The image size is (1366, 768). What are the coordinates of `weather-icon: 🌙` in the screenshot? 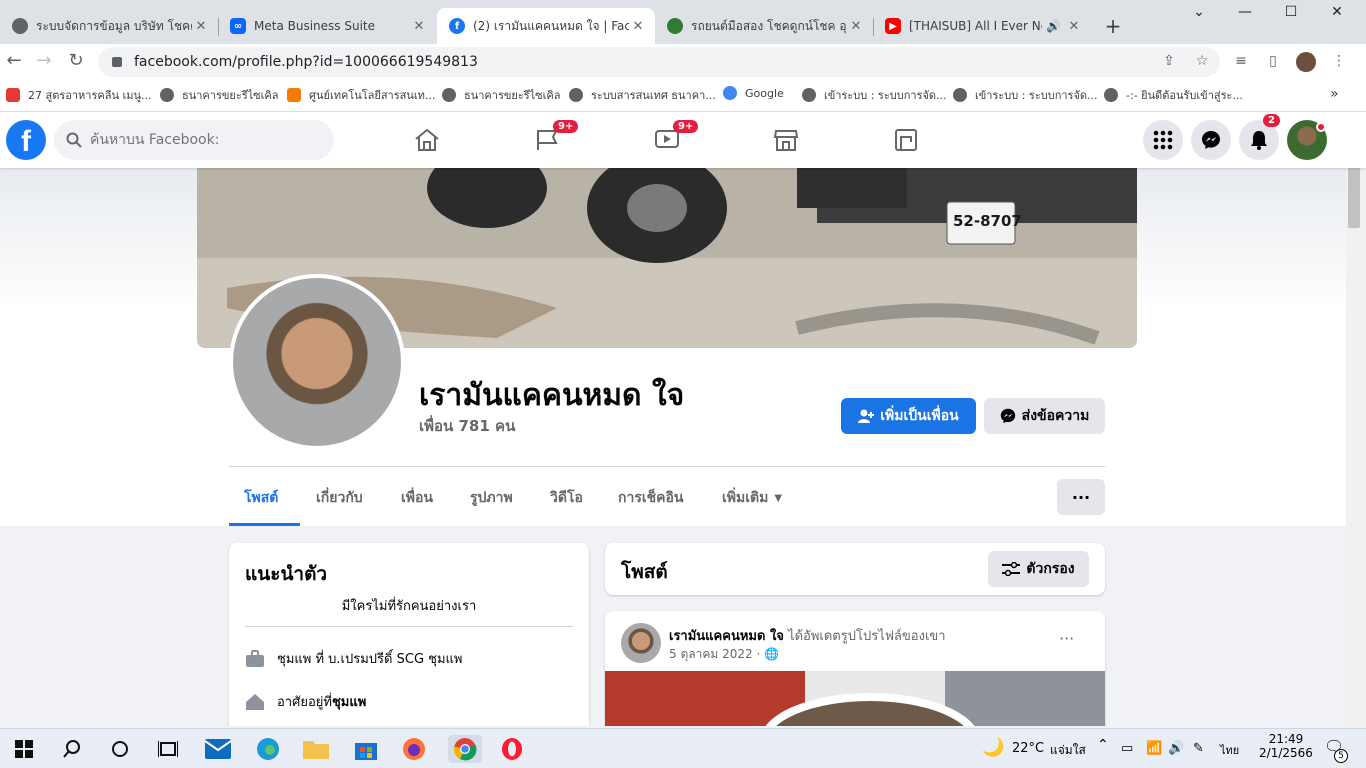 It's located at (993, 747).